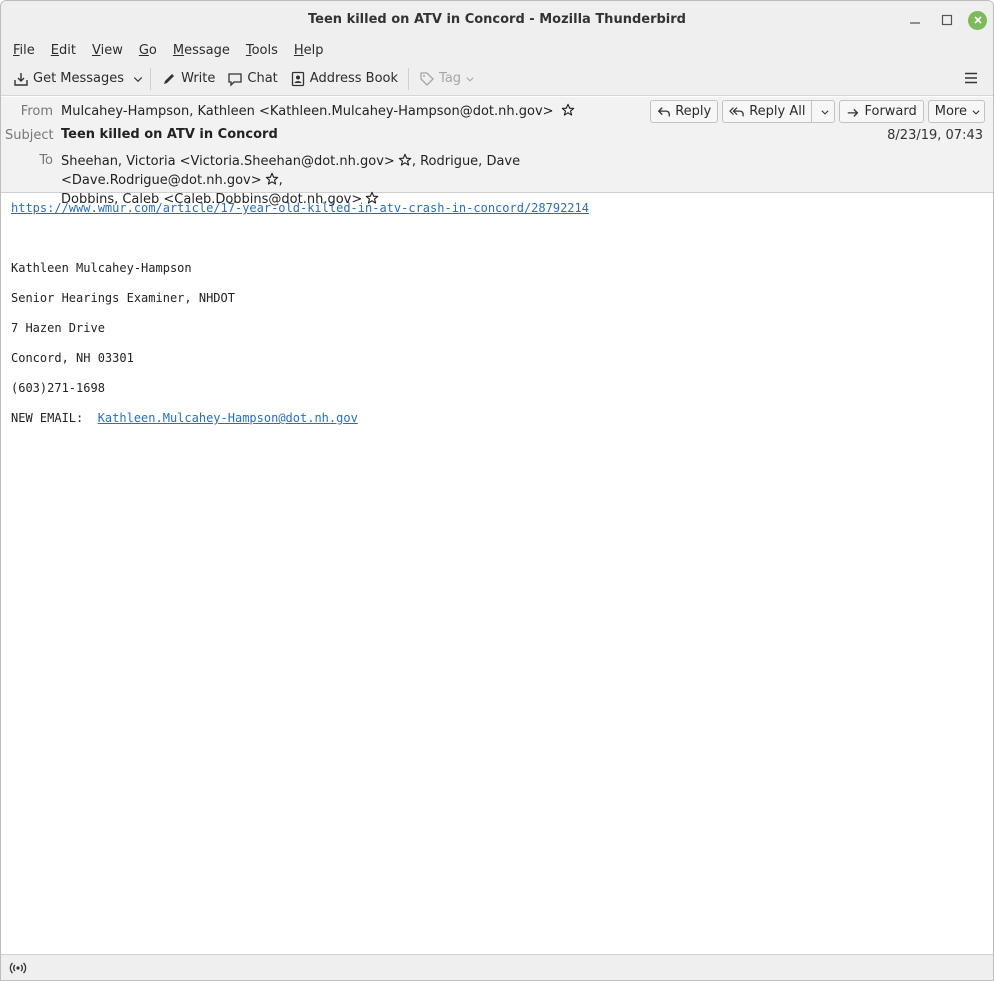  I want to click on subject-value: Teen killed on ATV in Concord, so click(169, 134).